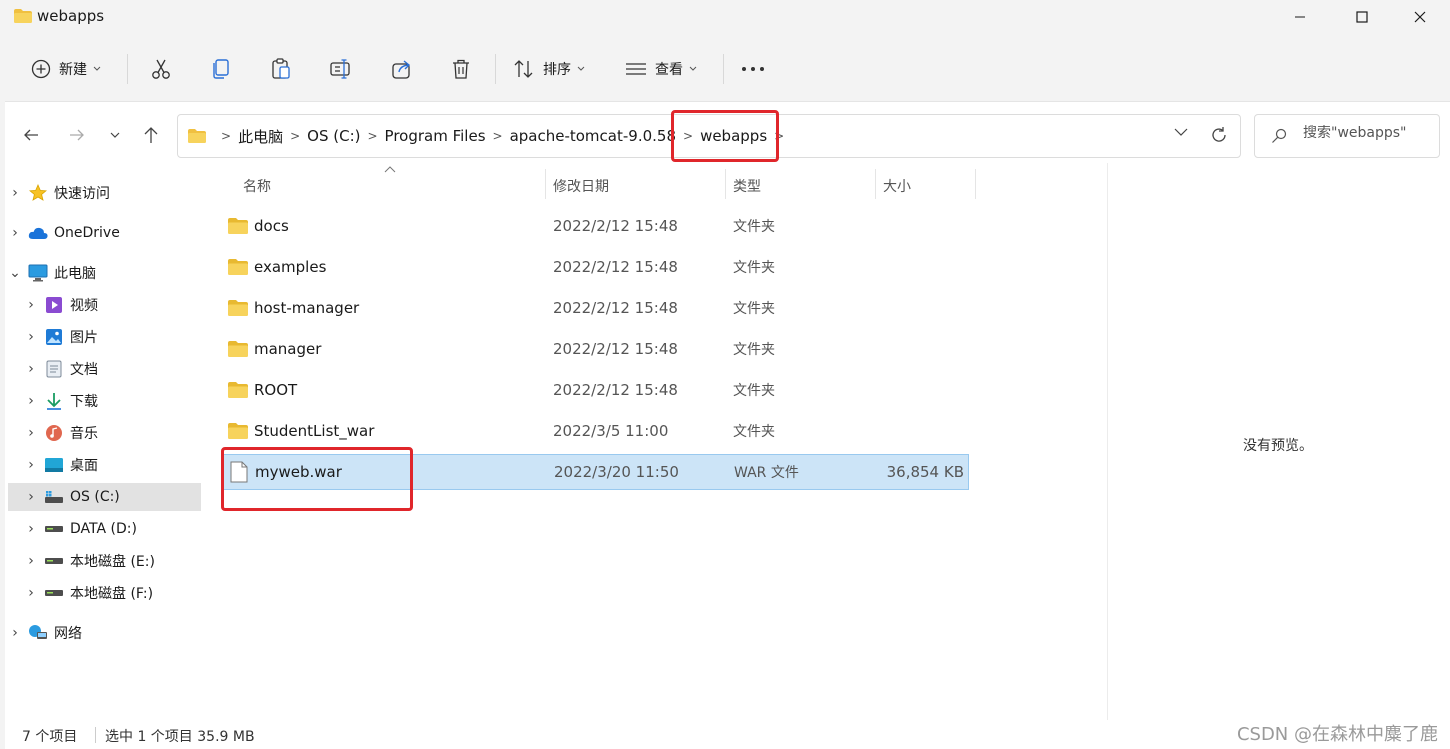 The width and height of the screenshot is (1450, 749). What do you see at coordinates (104, 337) in the screenshot?
I see `sidebar-item-pictures: › 图片` at bounding box center [104, 337].